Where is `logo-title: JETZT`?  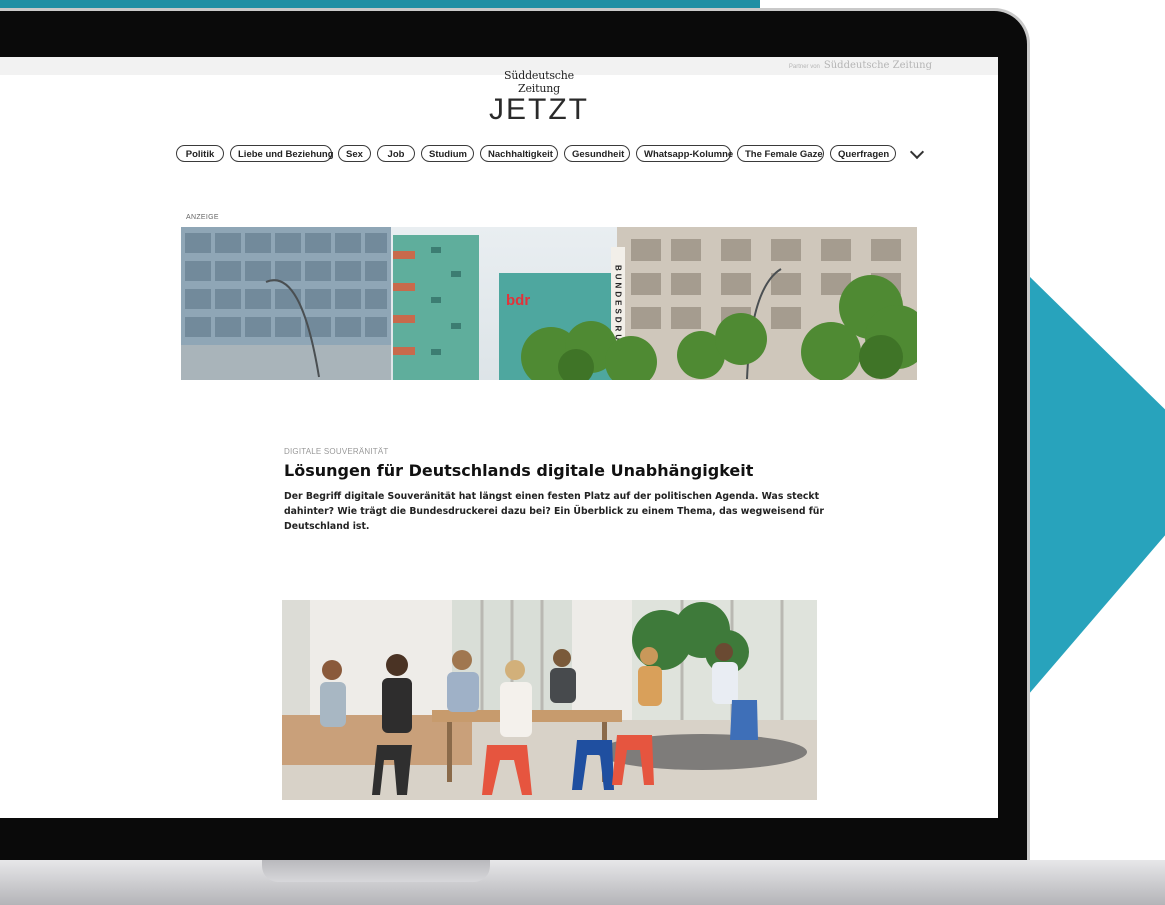 logo-title: JETZT is located at coordinates (539, 109).